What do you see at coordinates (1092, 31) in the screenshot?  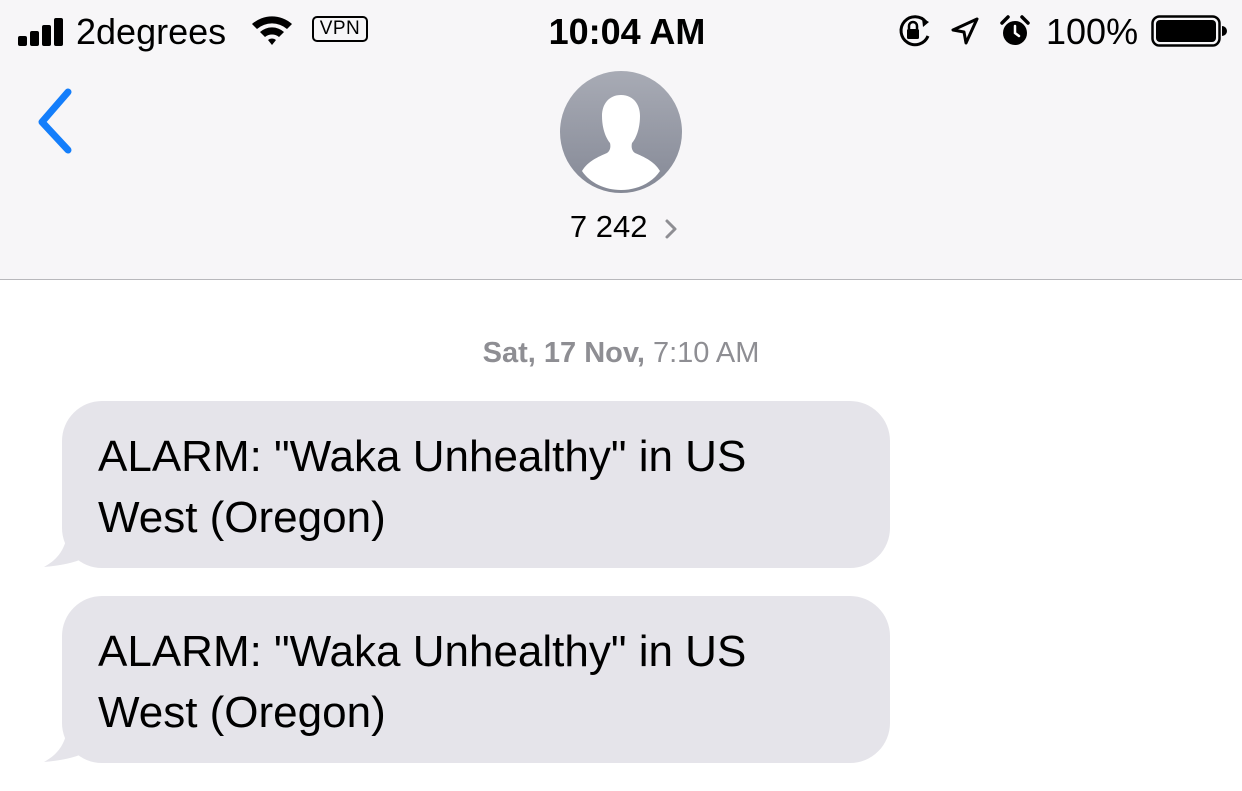 I see `battery-percent: 100%` at bounding box center [1092, 31].